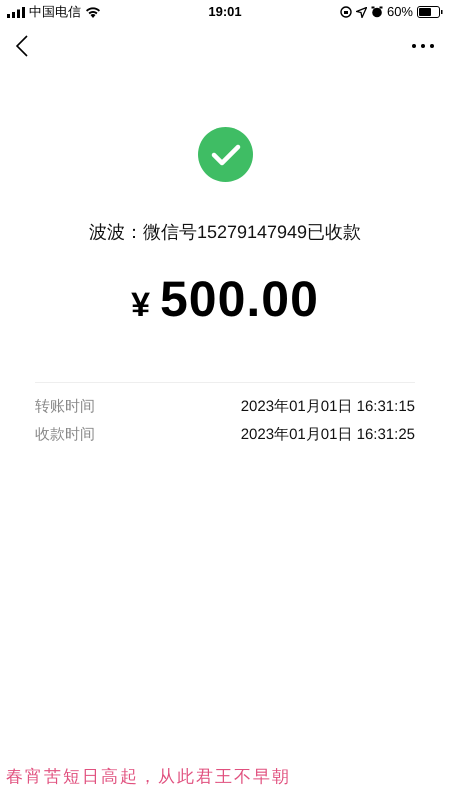 The image size is (450, 800). Describe the element at coordinates (361, 12) in the screenshot. I see `location-icon` at that location.